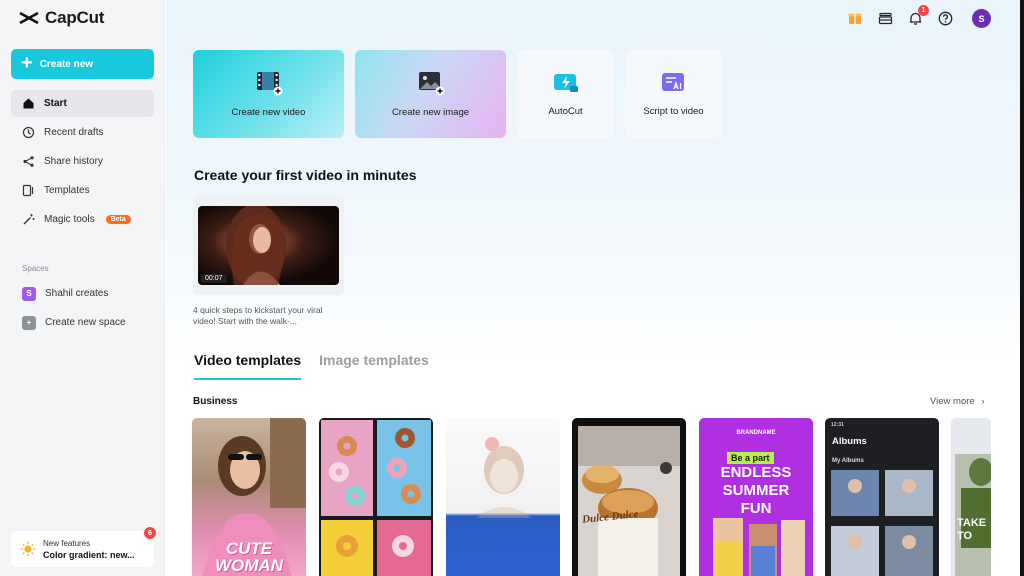 The image size is (1024, 576). I want to click on image-add-icon, so click(431, 84).